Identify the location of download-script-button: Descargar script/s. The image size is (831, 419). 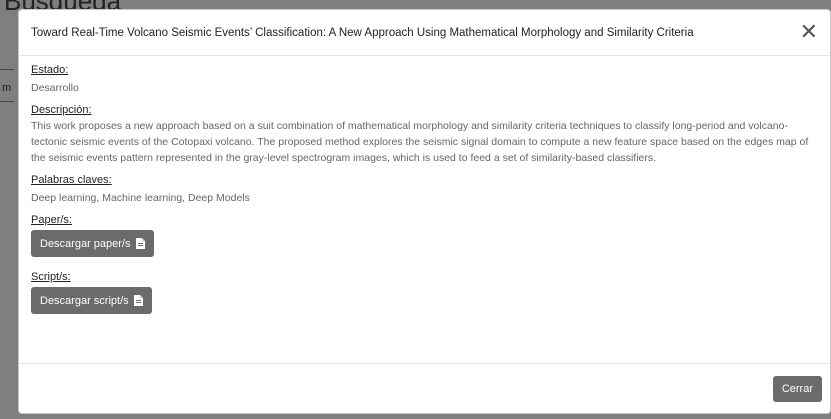
(91, 300).